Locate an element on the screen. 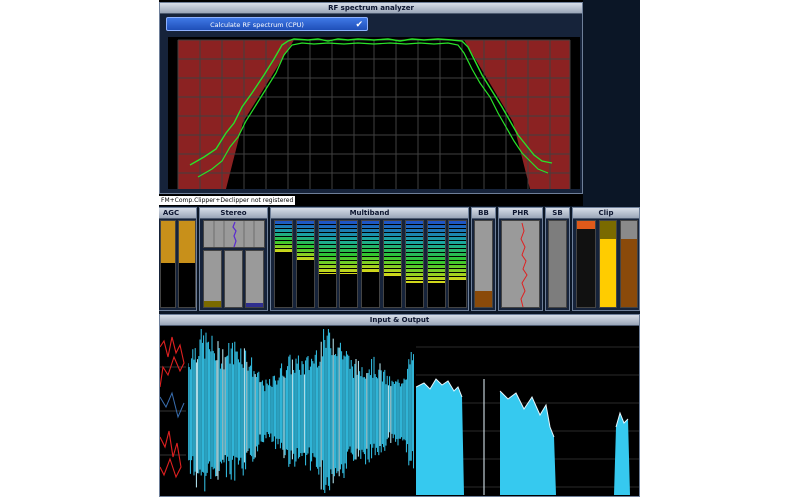 This screenshot has height=500, width=800. stereo-phase-meter is located at coordinates (234, 234).